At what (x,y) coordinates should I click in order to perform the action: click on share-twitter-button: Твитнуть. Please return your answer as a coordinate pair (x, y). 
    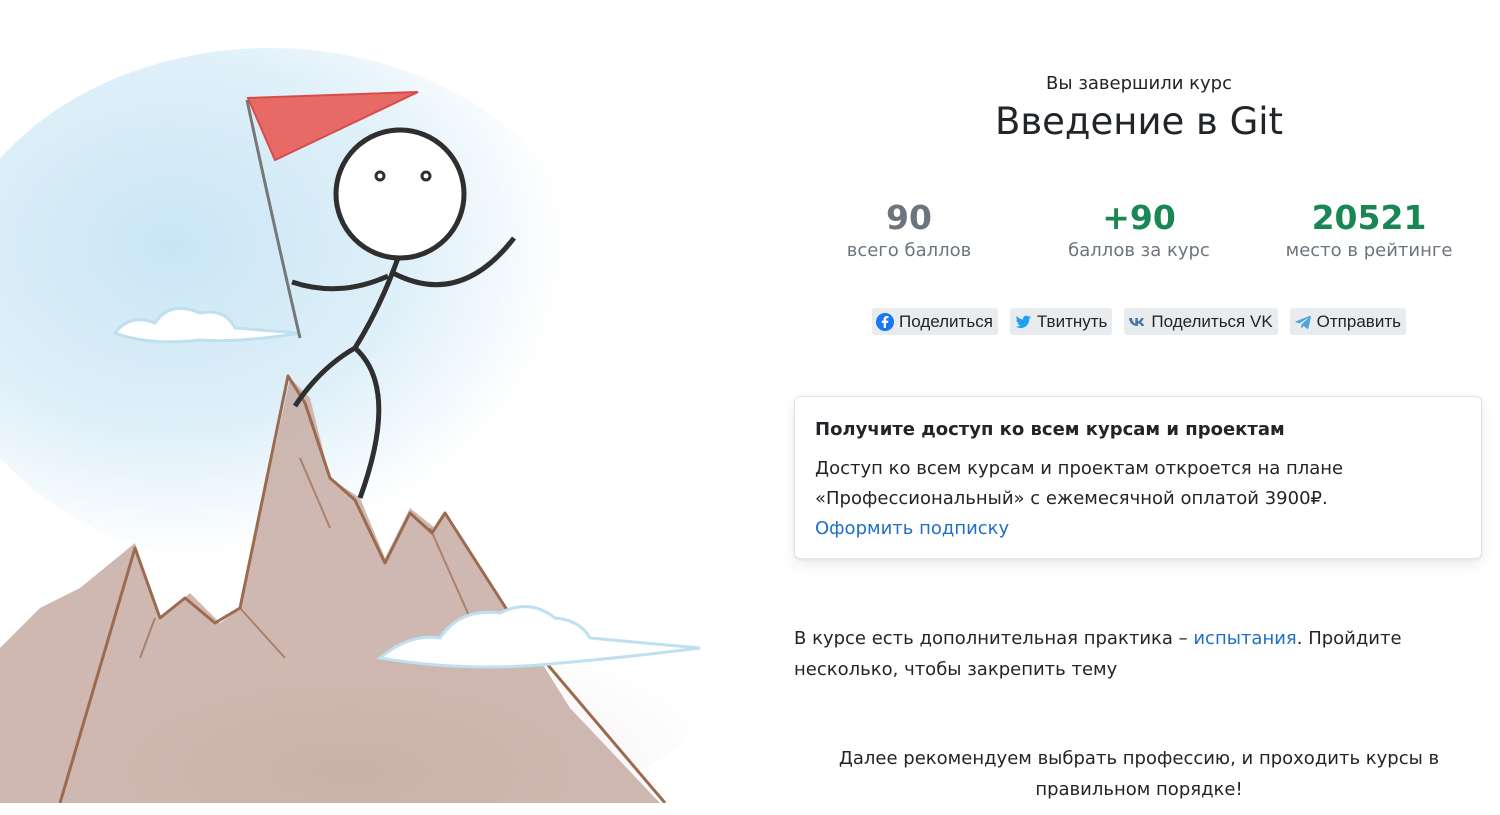
    Looking at the image, I should click on (1061, 321).